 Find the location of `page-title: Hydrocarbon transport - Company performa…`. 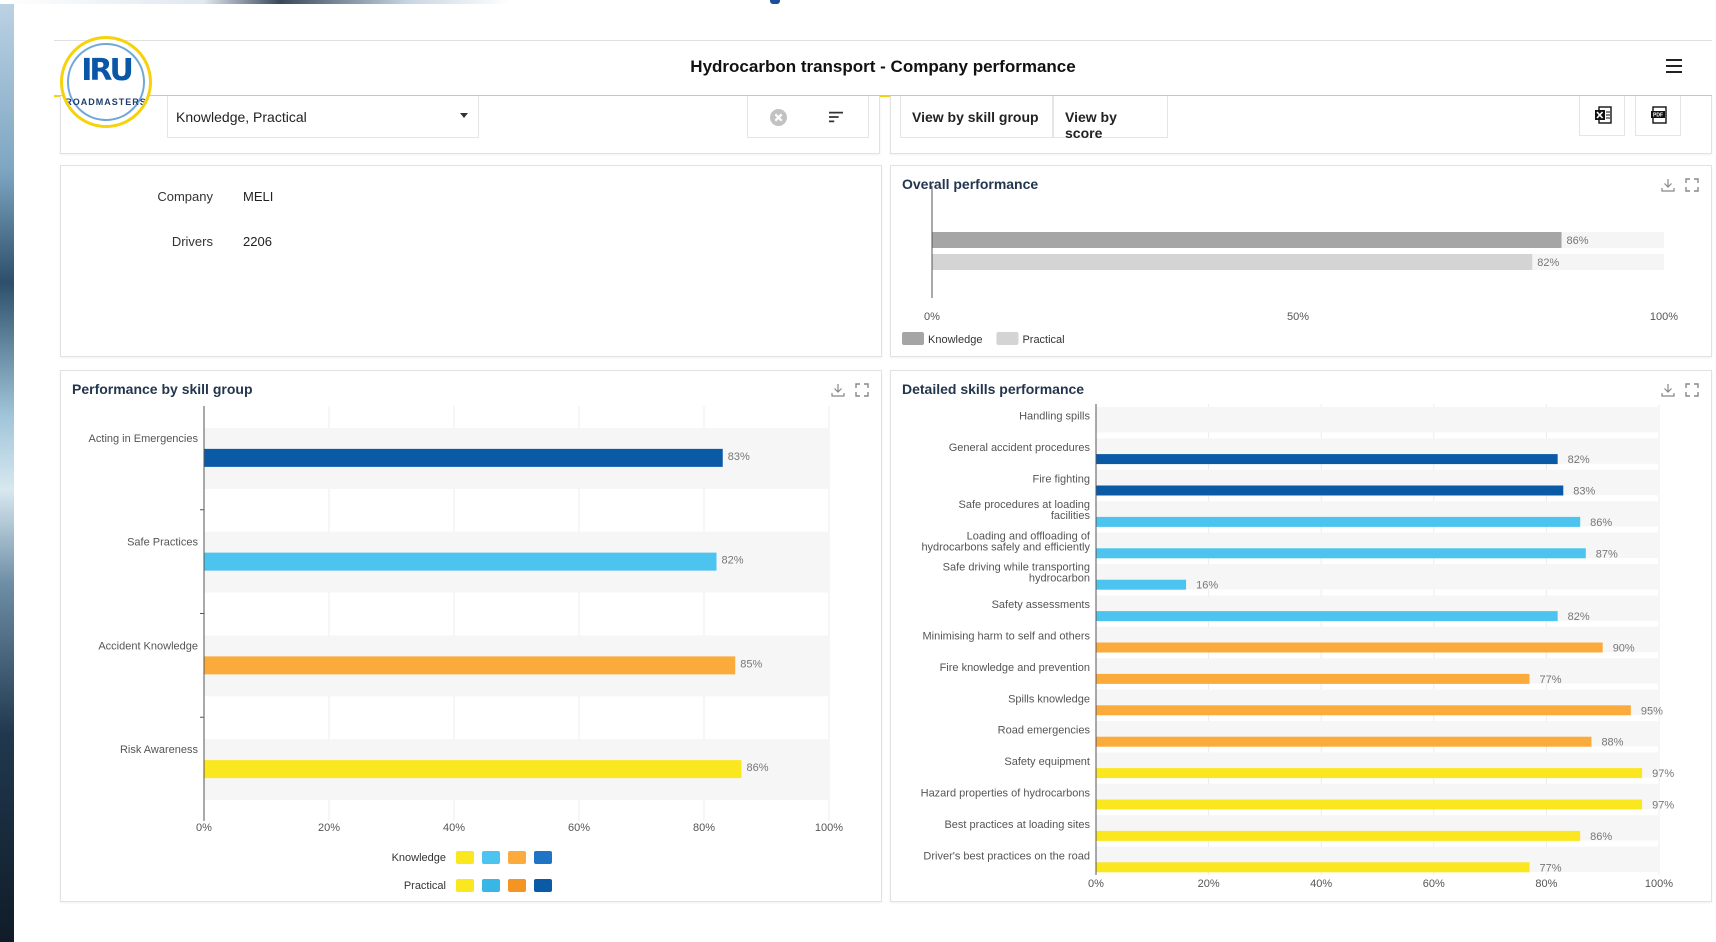

page-title: Hydrocarbon transport - Company performa… is located at coordinates (883, 66).